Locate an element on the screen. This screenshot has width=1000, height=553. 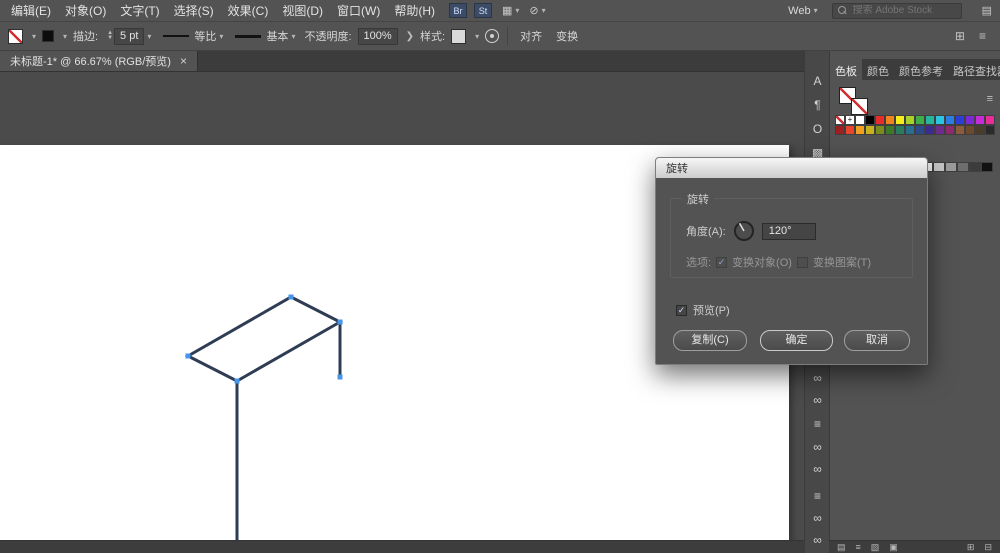
stock-search is located at coordinates (896, 10).